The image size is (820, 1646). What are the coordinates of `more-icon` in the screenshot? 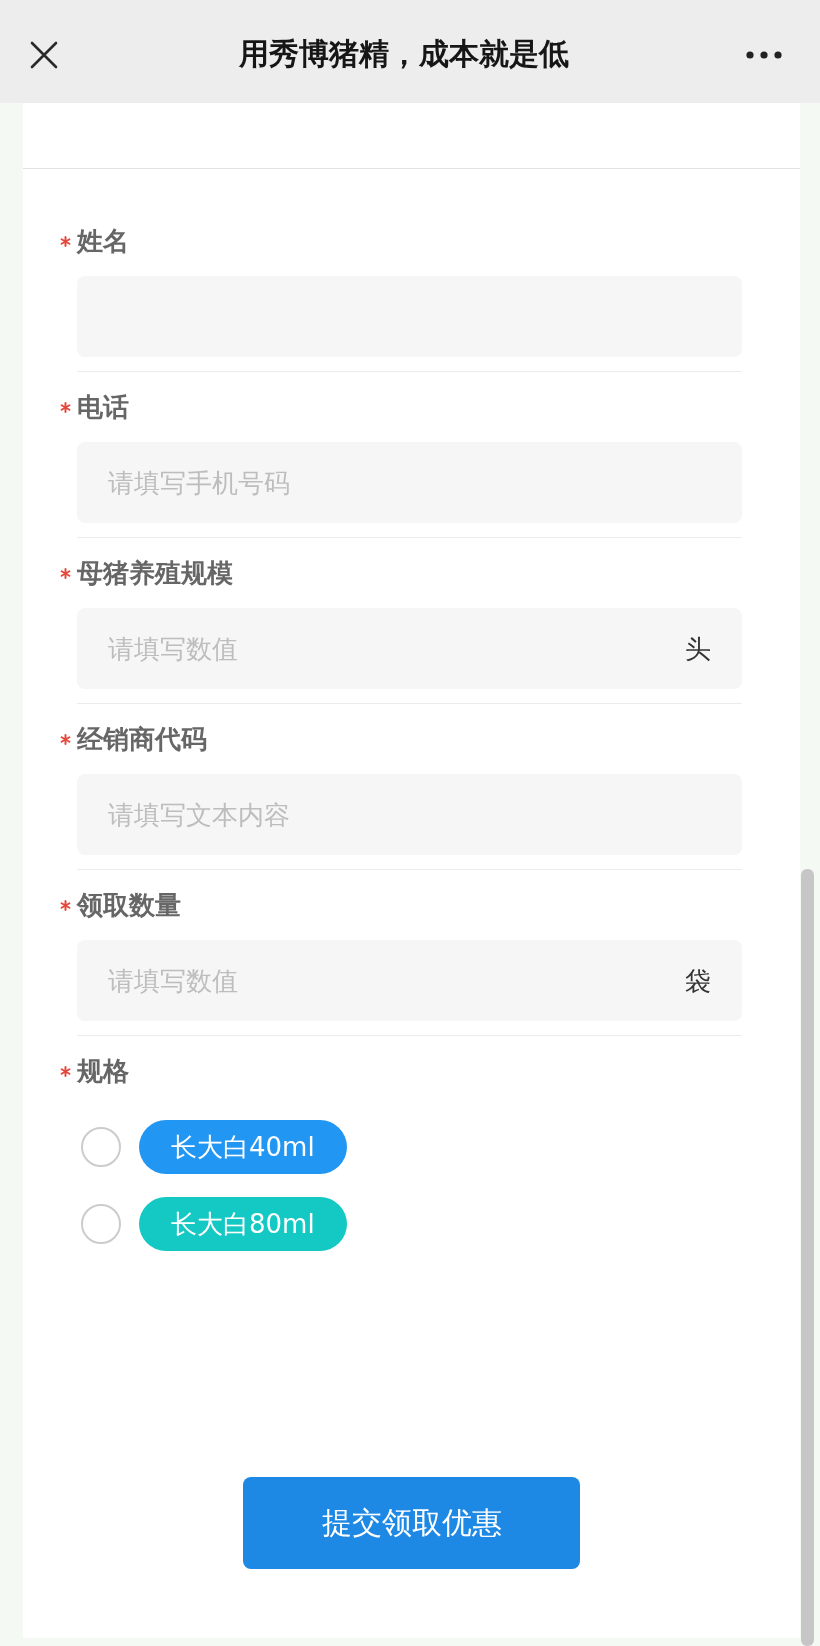 It's located at (764, 54).